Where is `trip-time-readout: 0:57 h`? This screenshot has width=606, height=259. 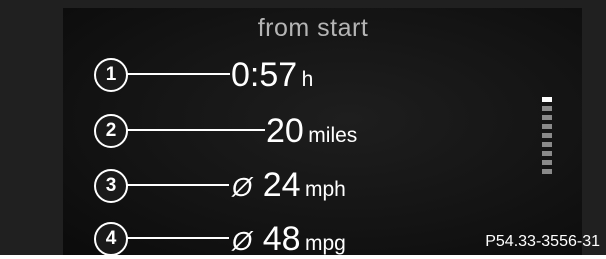
trip-time-readout: 0:57 h is located at coordinates (272, 75).